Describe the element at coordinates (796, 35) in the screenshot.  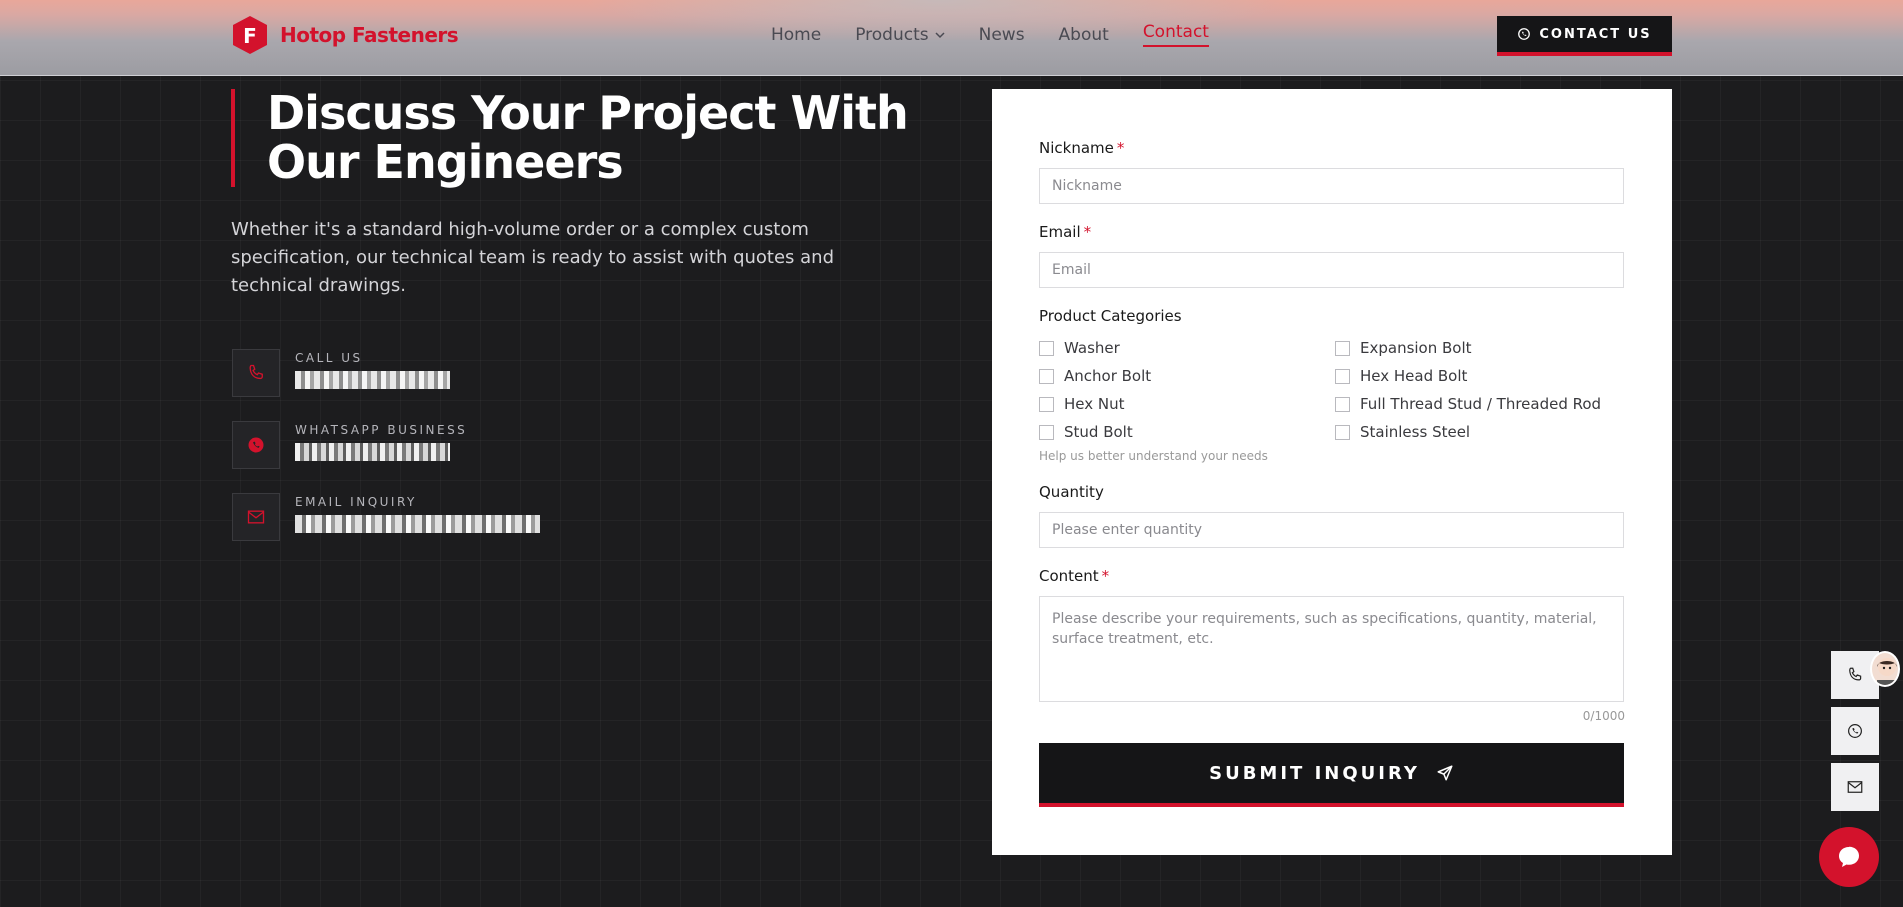
I see `nav-home: Home` at that location.